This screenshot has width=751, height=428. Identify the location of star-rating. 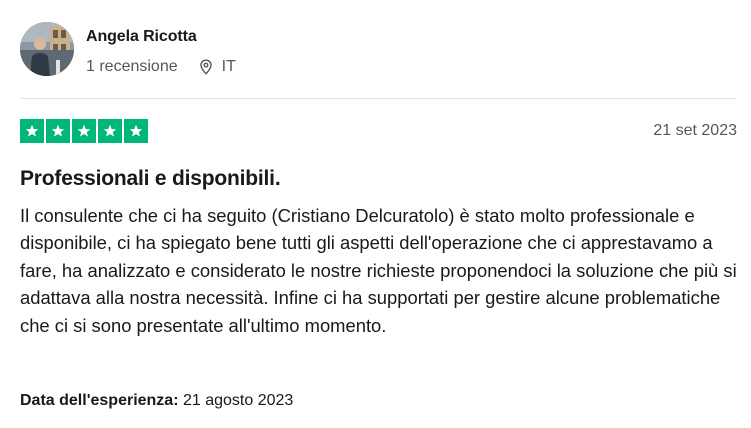
(85, 131).